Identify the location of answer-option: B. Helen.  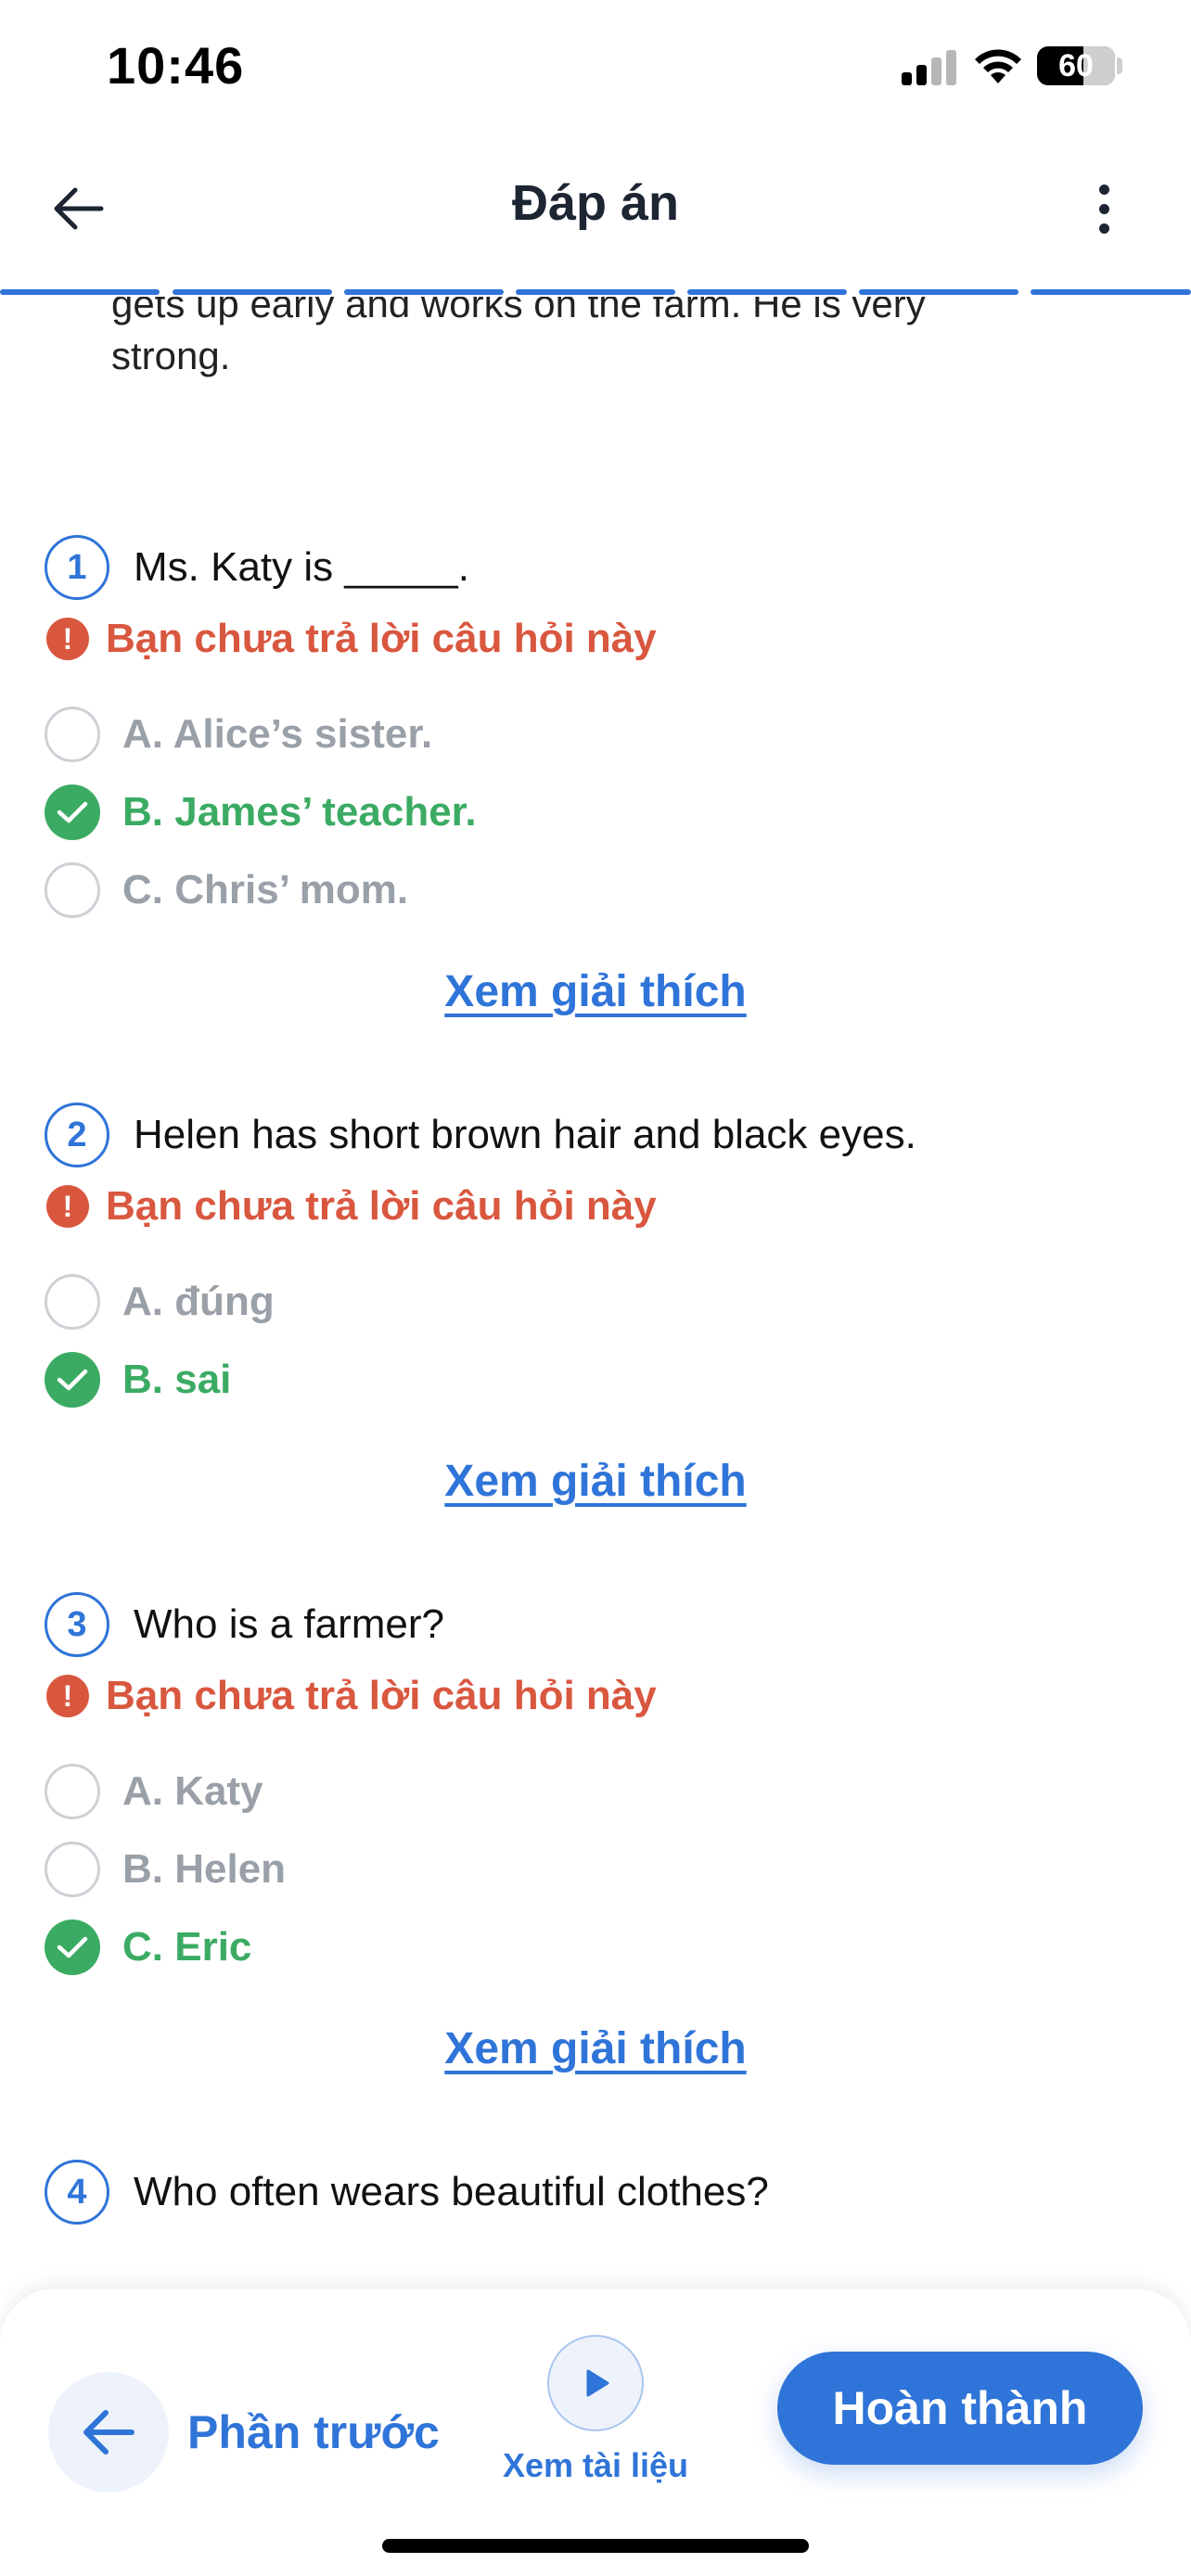
(165, 1869).